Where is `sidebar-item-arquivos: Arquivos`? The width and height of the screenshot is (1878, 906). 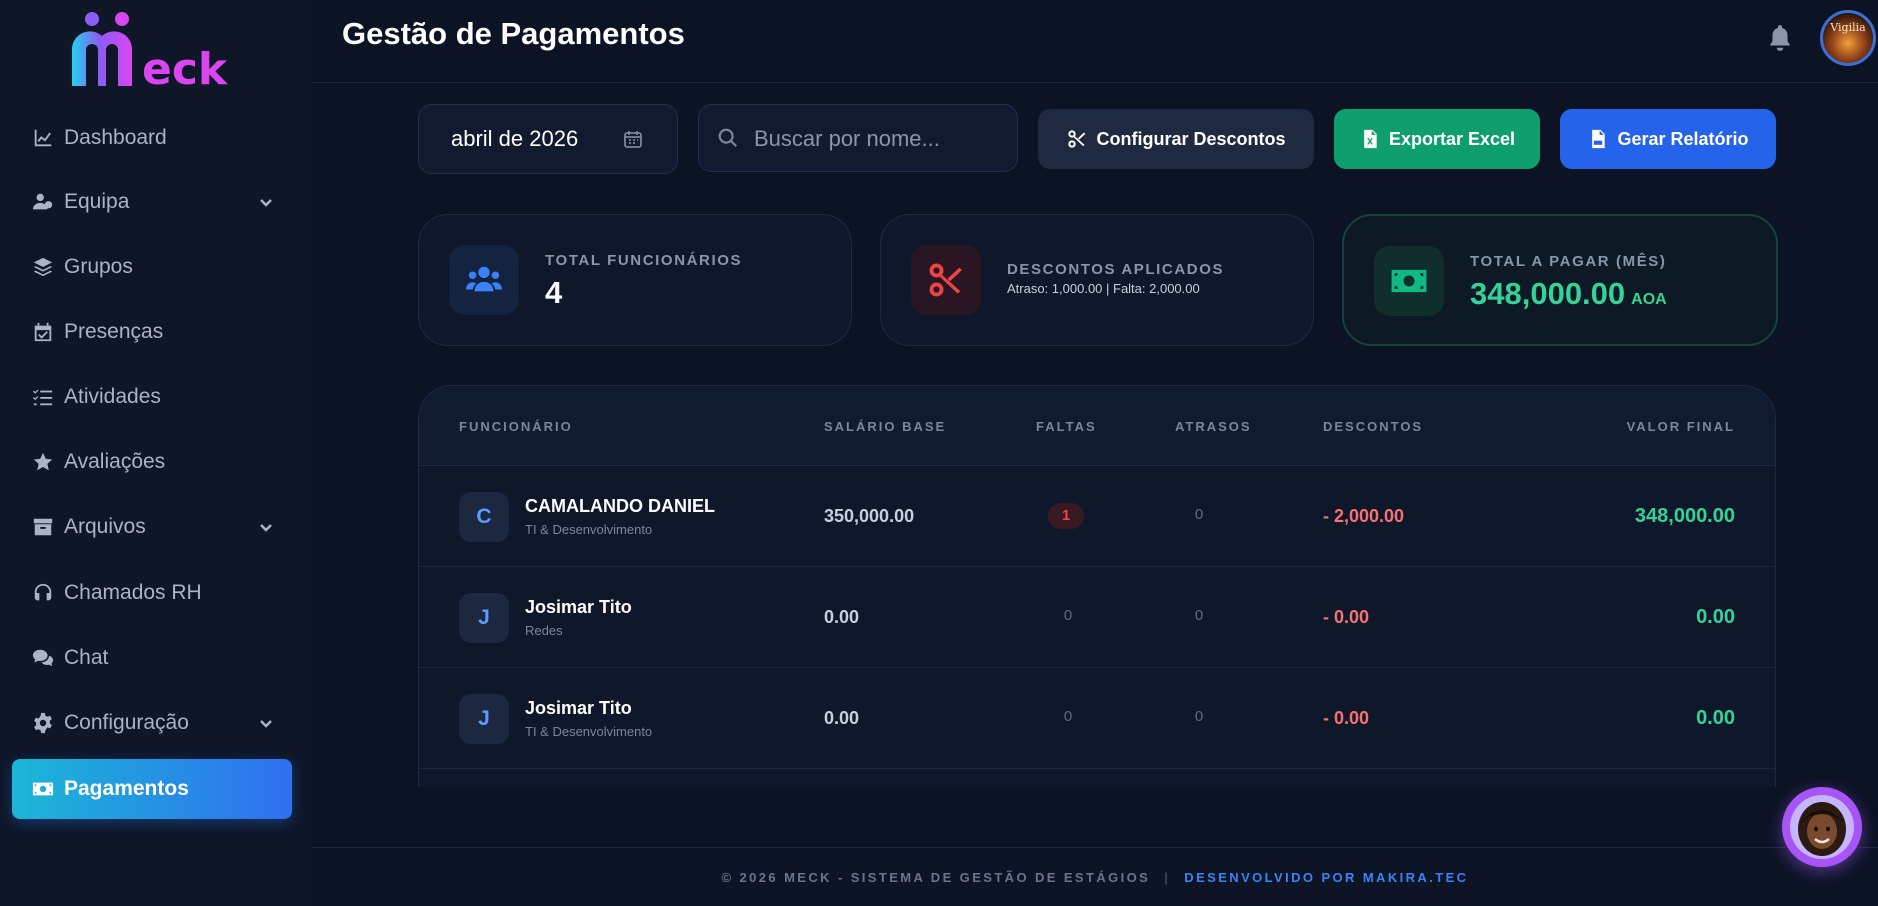
sidebar-item-arquivos: Arquivos is located at coordinates (152, 527).